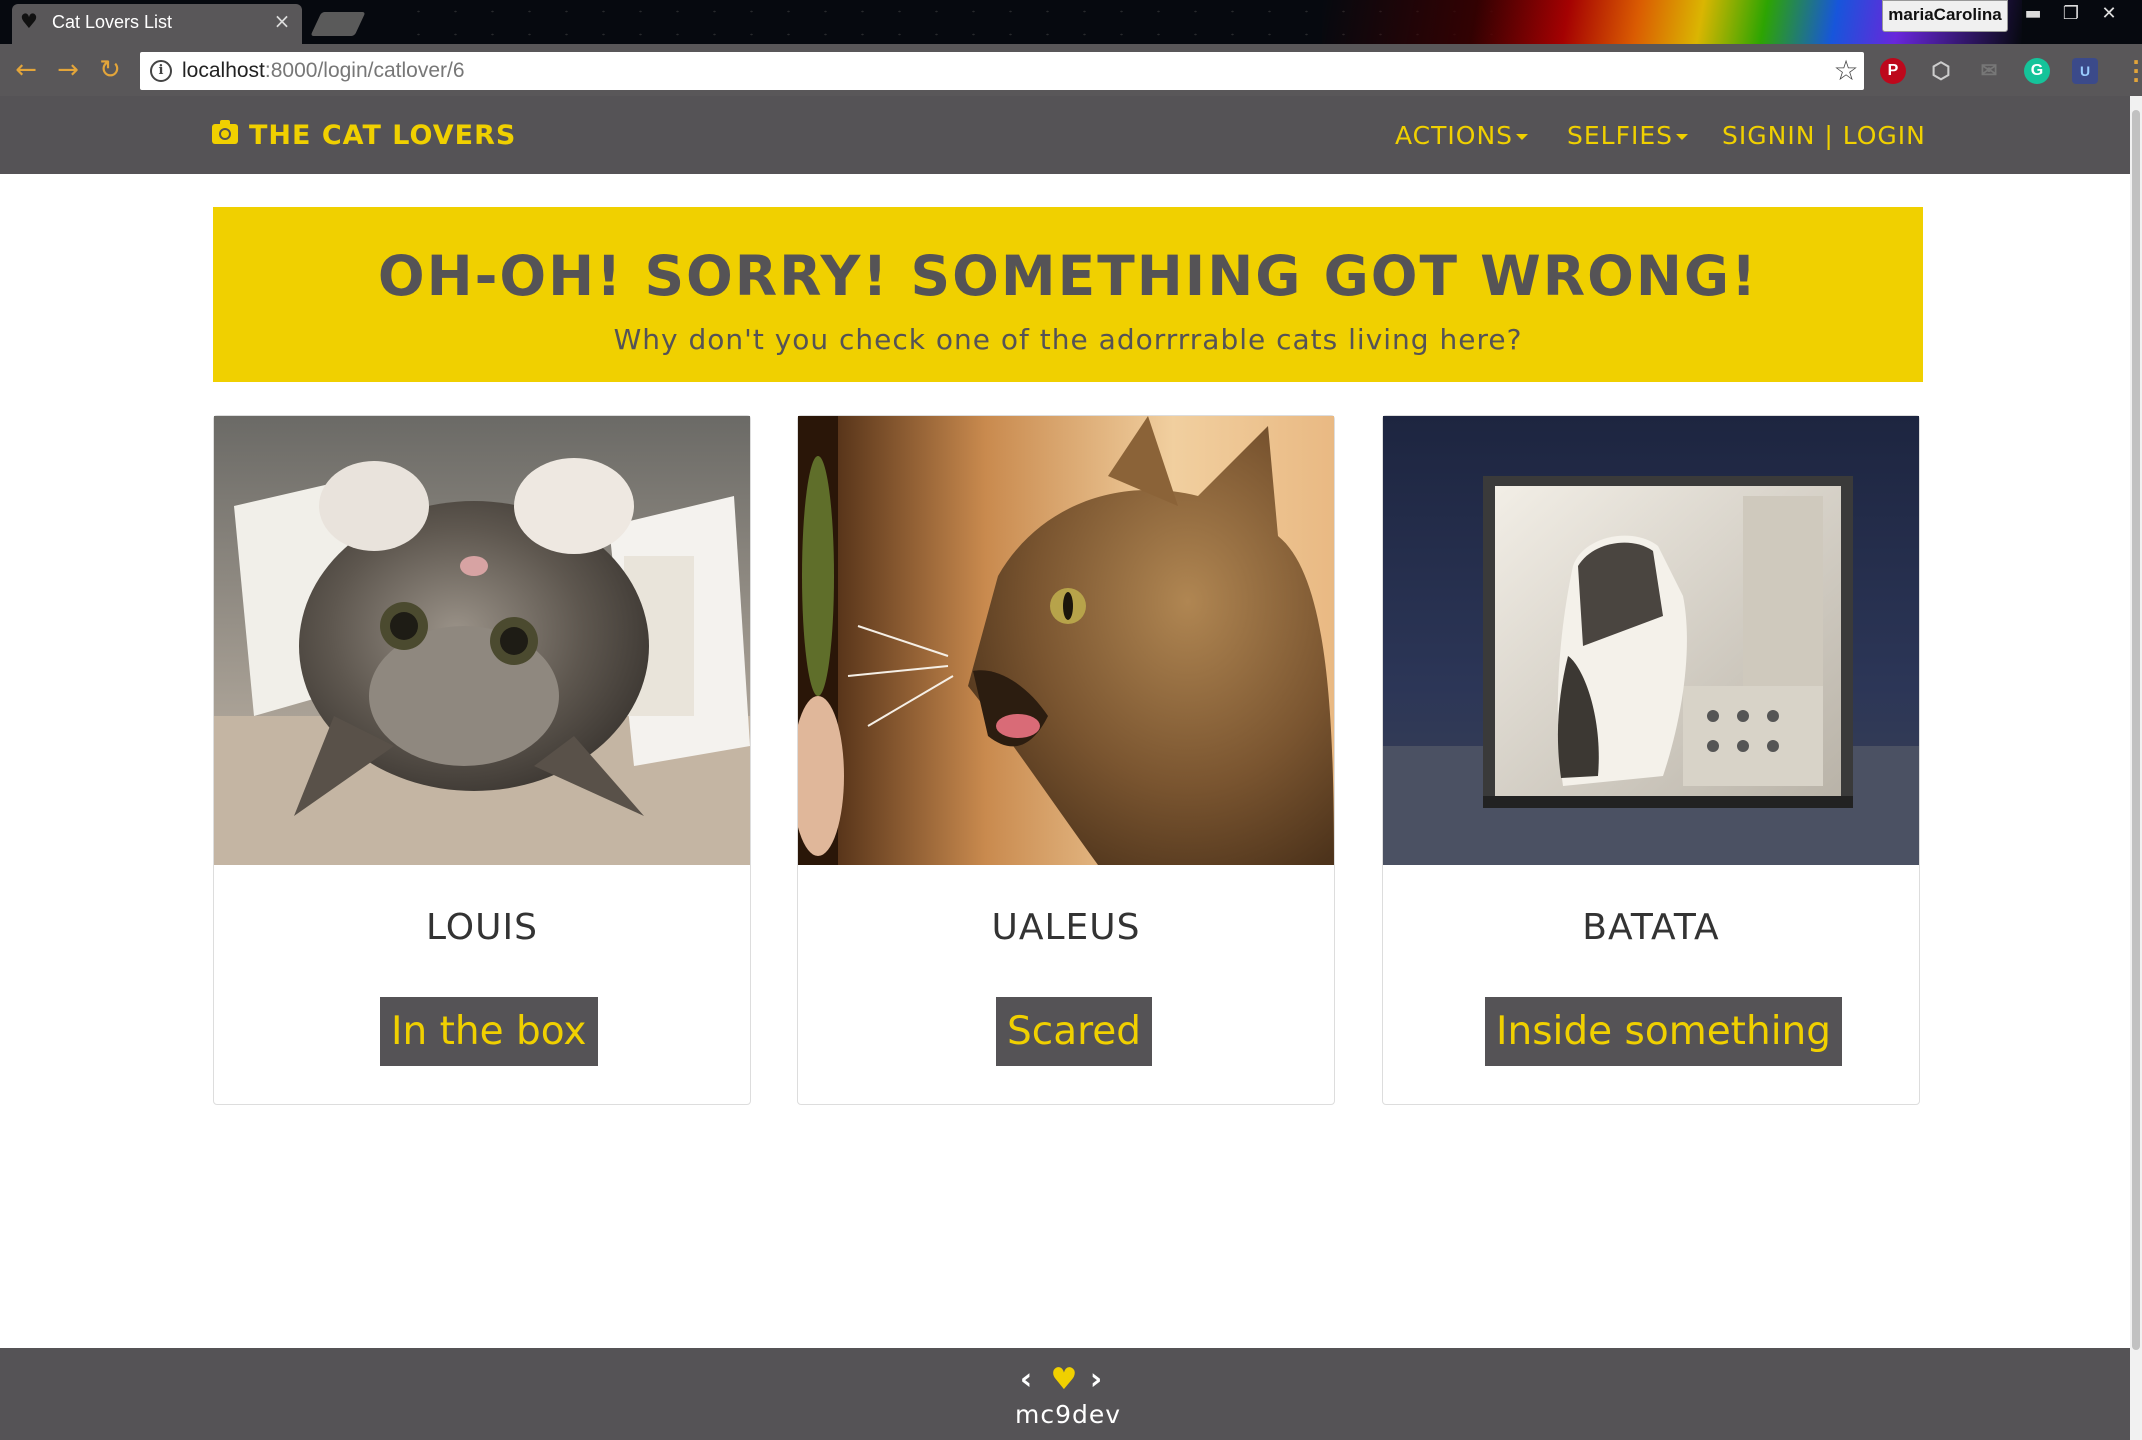 This screenshot has height=1440, width=2142. Describe the element at coordinates (1096, 1380) in the screenshot. I see `chevron-right-icon: ›` at that location.